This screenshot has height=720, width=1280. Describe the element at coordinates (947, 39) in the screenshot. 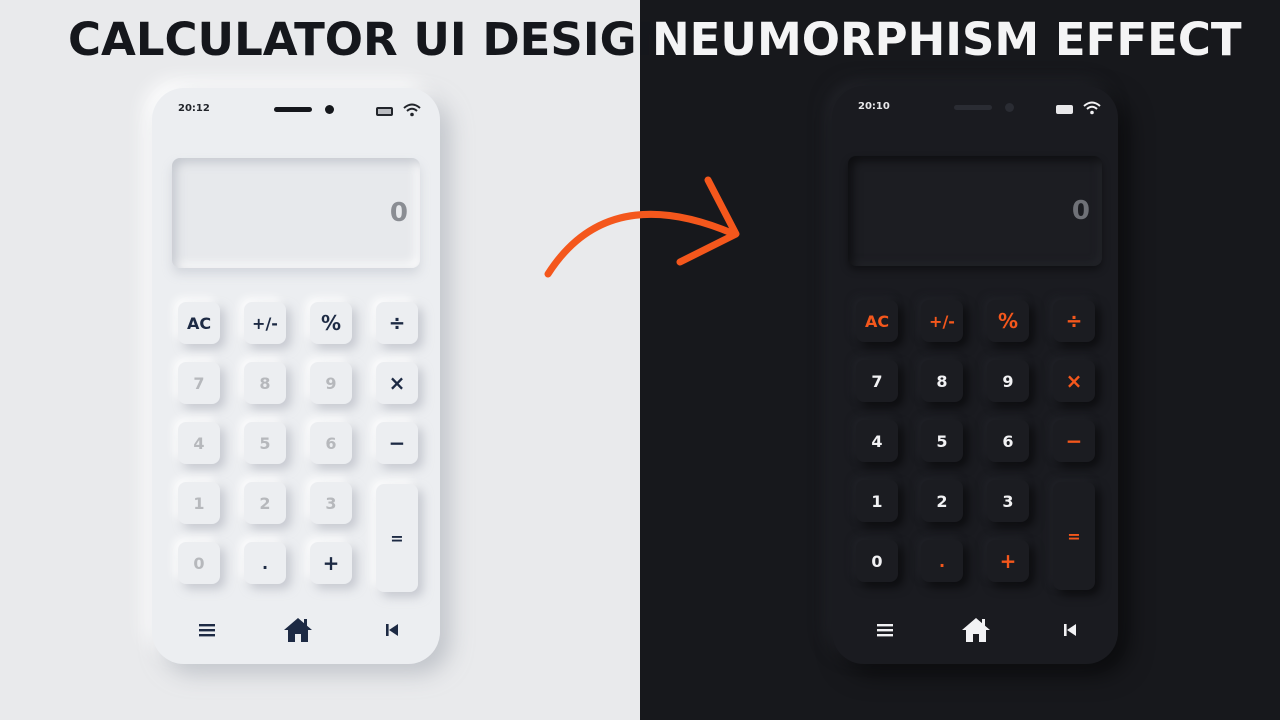

I see `headline-part-2: NEUMORPHISM EFFECT` at that location.